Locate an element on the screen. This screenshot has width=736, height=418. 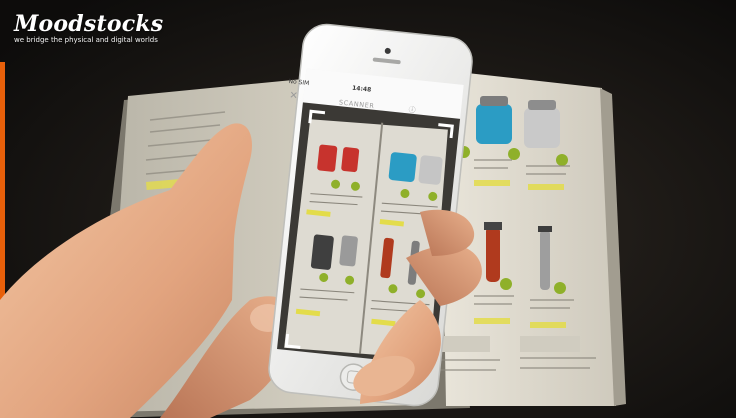
close-icon: ✕ is located at coordinates (293, 96).